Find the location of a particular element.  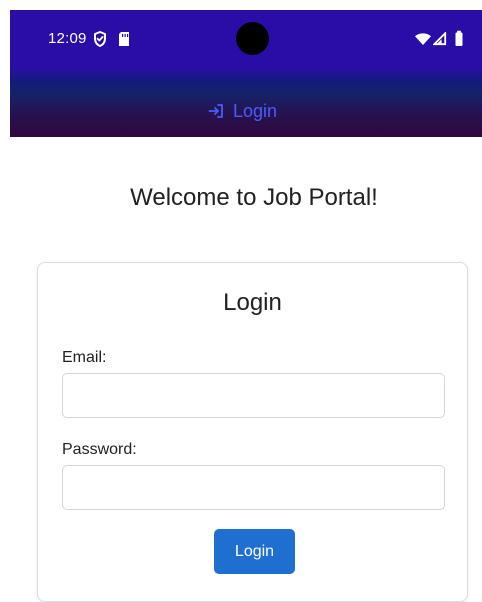

password-field is located at coordinates (253, 487).